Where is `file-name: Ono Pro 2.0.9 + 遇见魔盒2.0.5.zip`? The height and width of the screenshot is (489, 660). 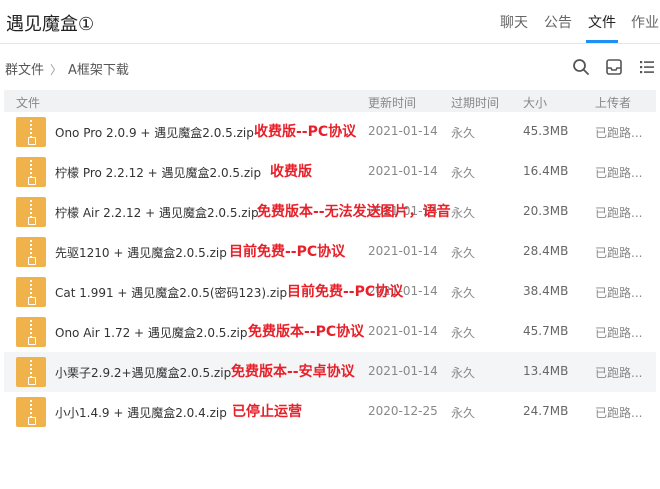 file-name: Ono Pro 2.0.9 + 遇见魔盒2.0.5.zip is located at coordinates (154, 132).